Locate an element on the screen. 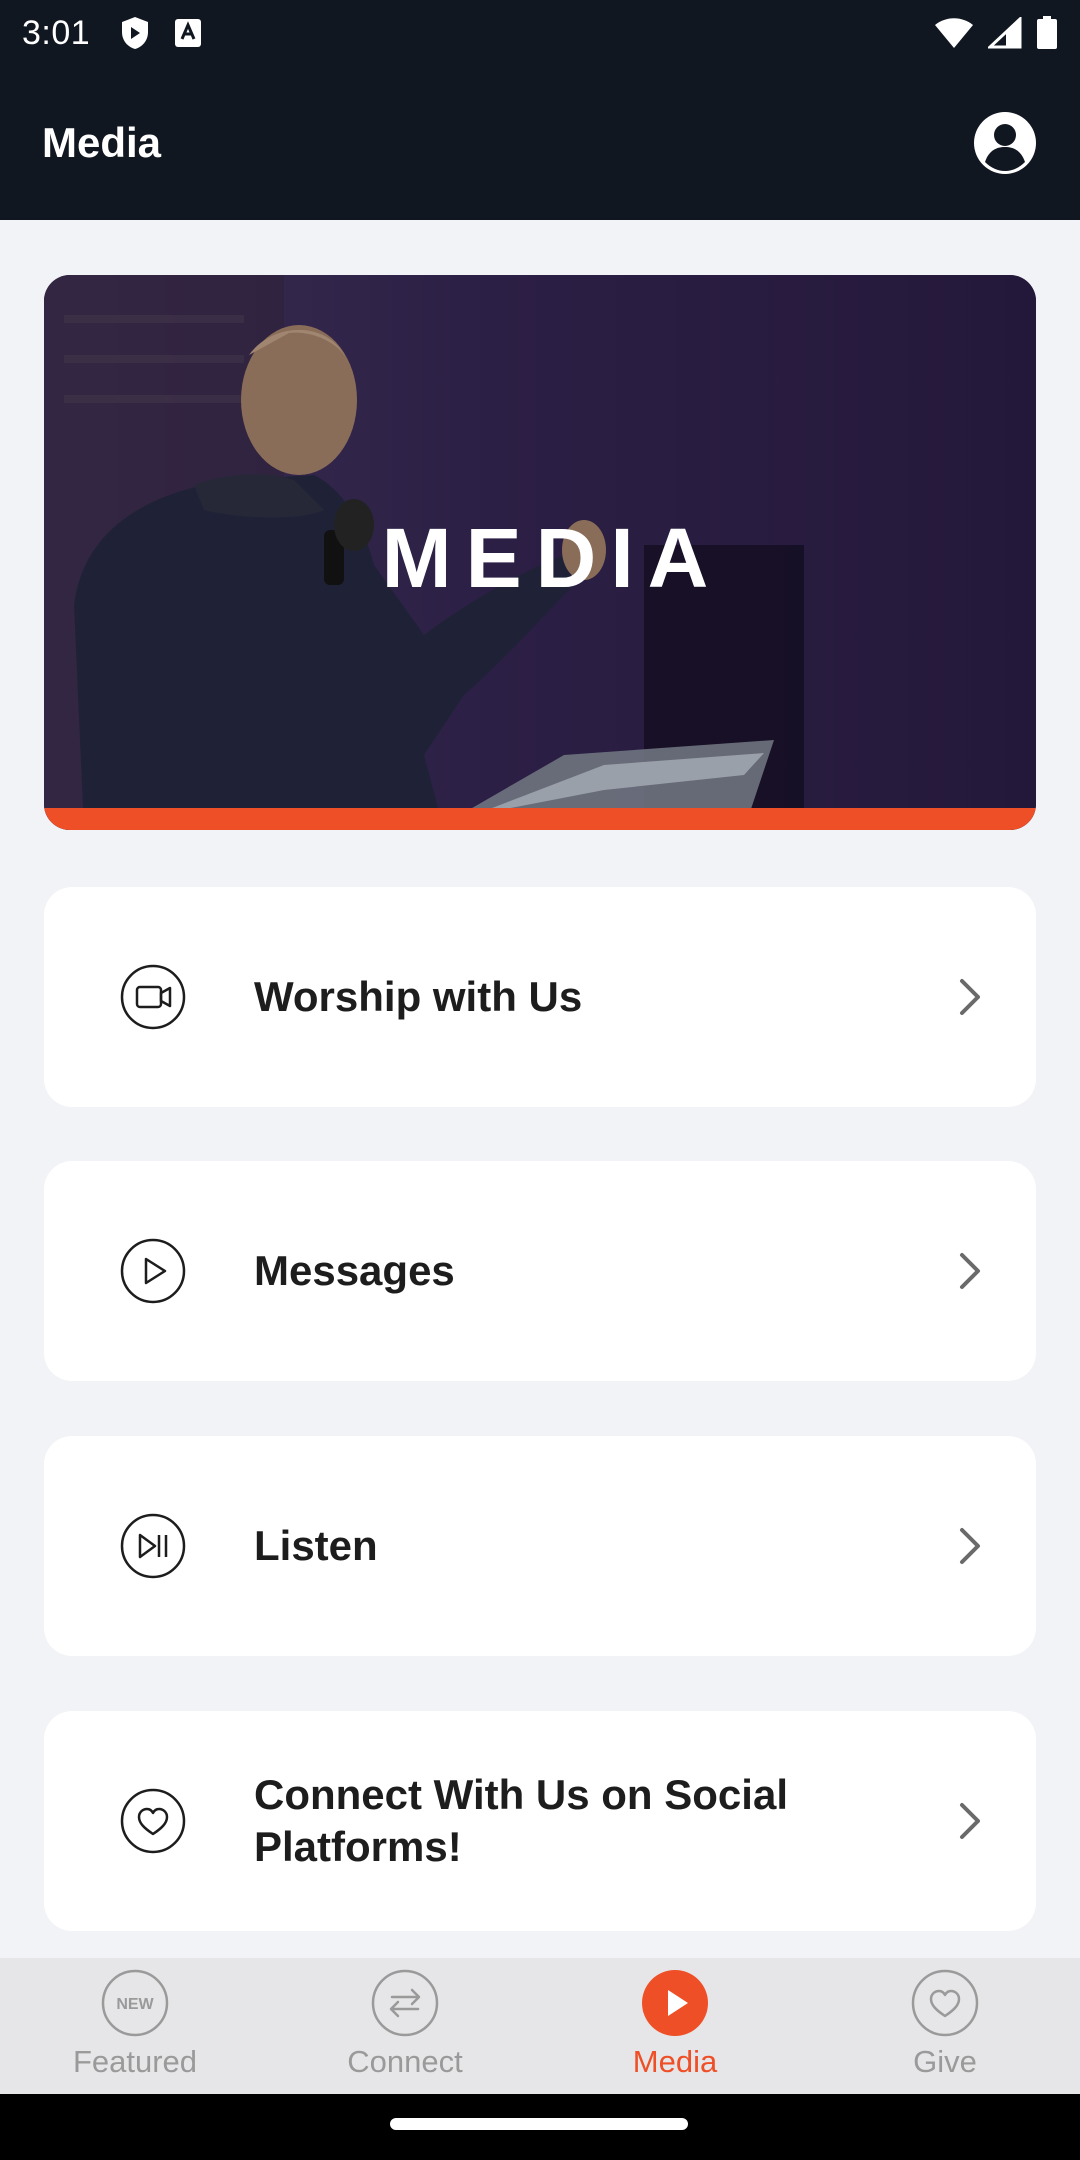 The height and width of the screenshot is (2160, 1080). video-camera-icon is located at coordinates (153, 997).